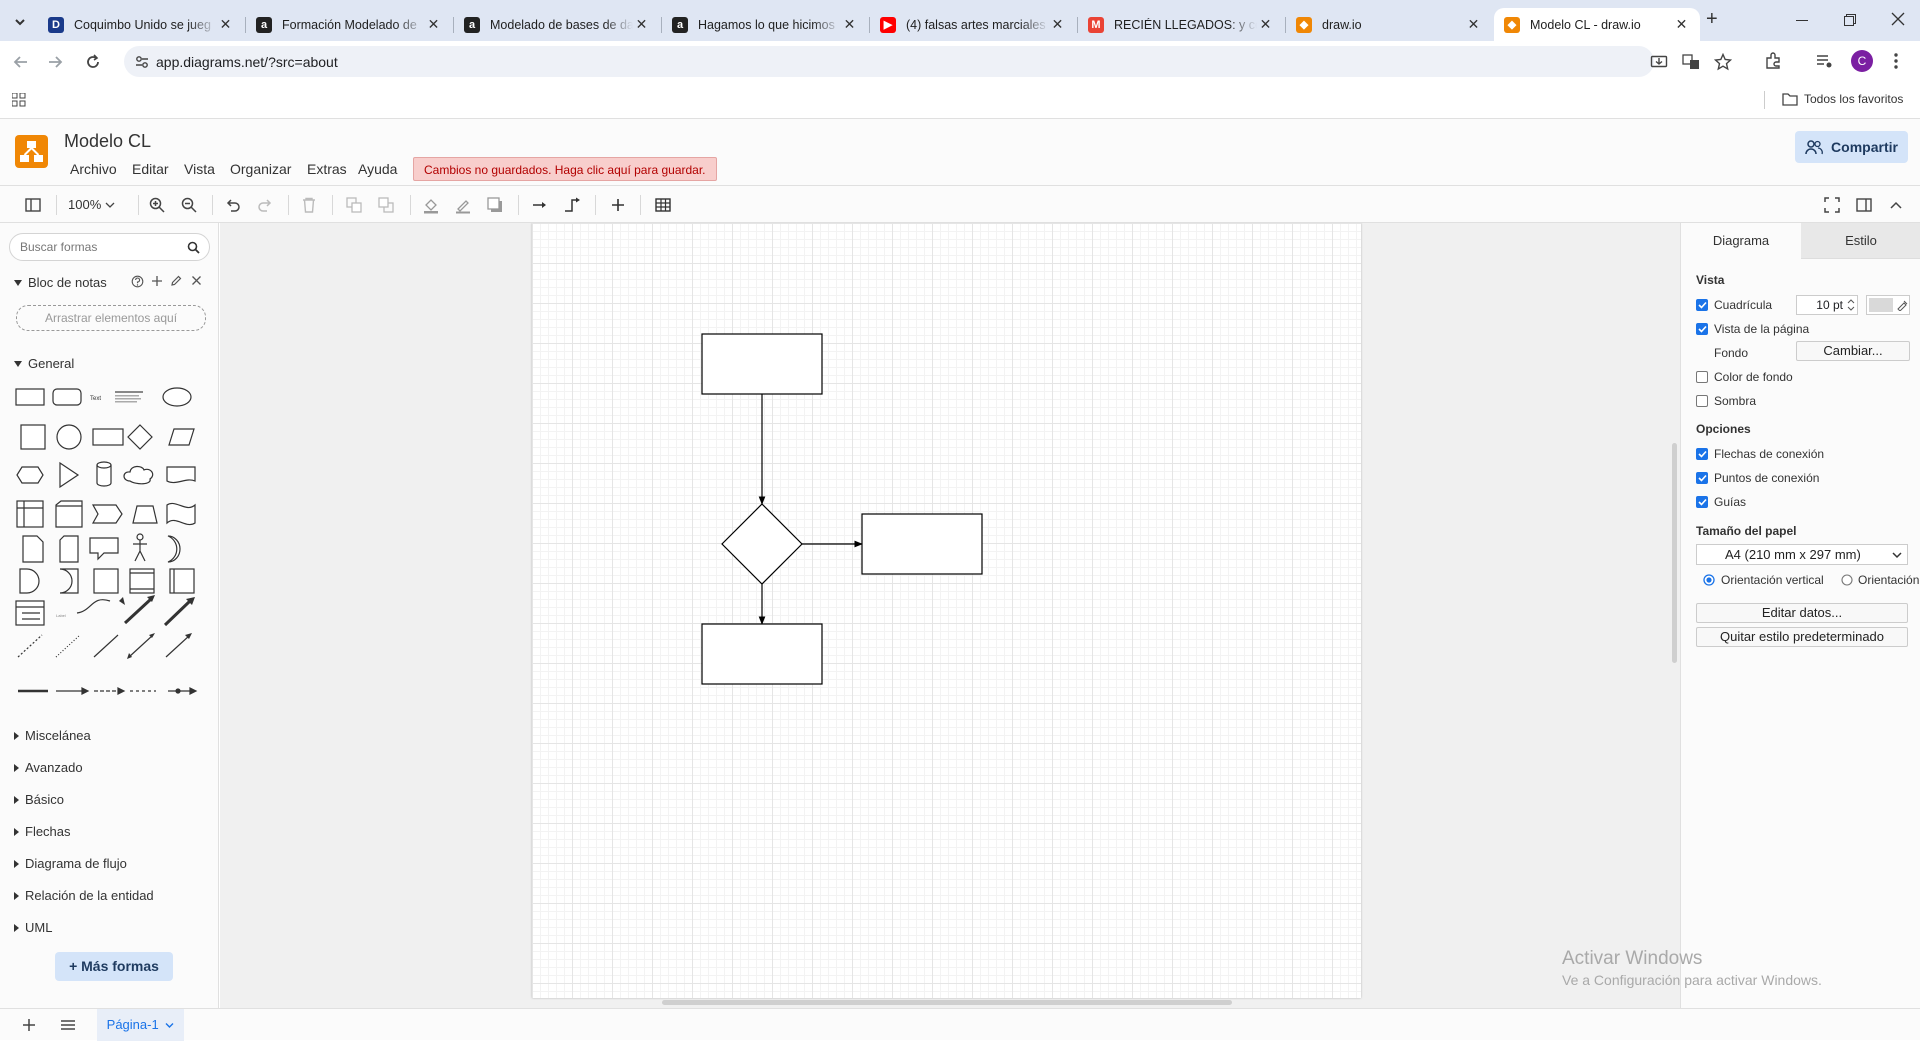  I want to click on delete-icon, so click(309, 205).